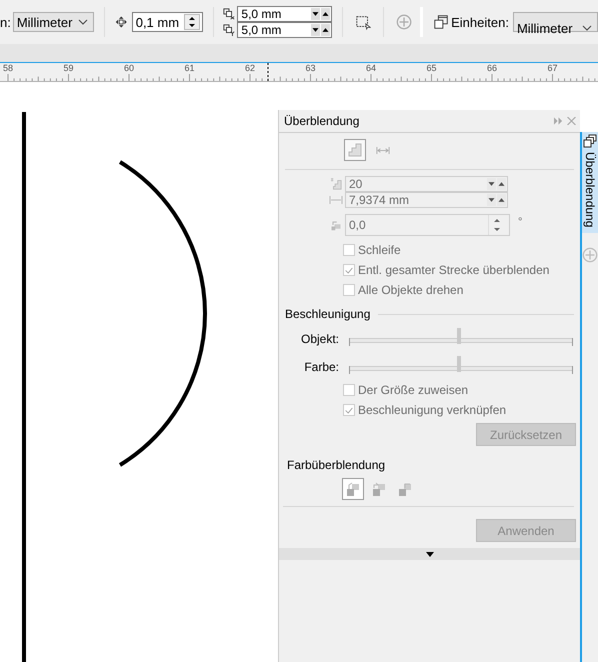 This screenshot has height=662, width=598. I want to click on spin-buttons, so click(192, 22).